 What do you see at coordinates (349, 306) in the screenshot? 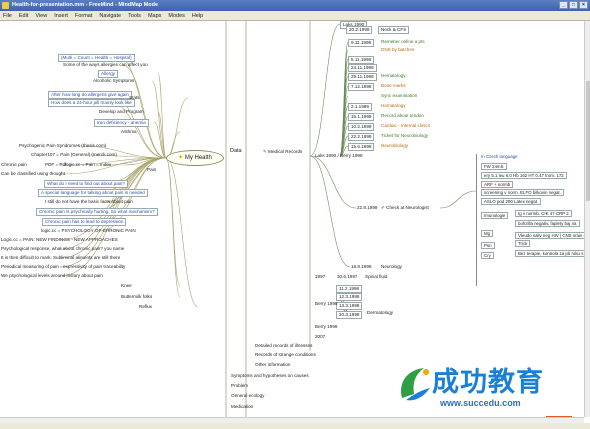
I see `node-derm-date: 13.3.1998` at bounding box center [349, 306].